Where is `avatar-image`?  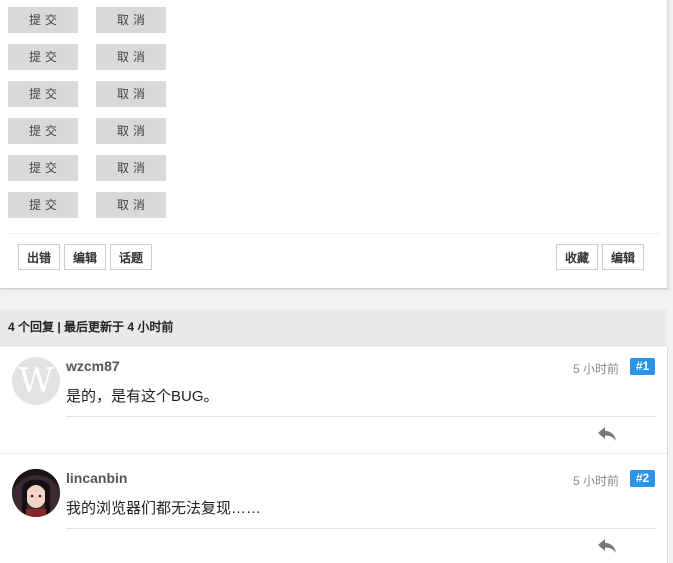 avatar-image is located at coordinates (36, 493).